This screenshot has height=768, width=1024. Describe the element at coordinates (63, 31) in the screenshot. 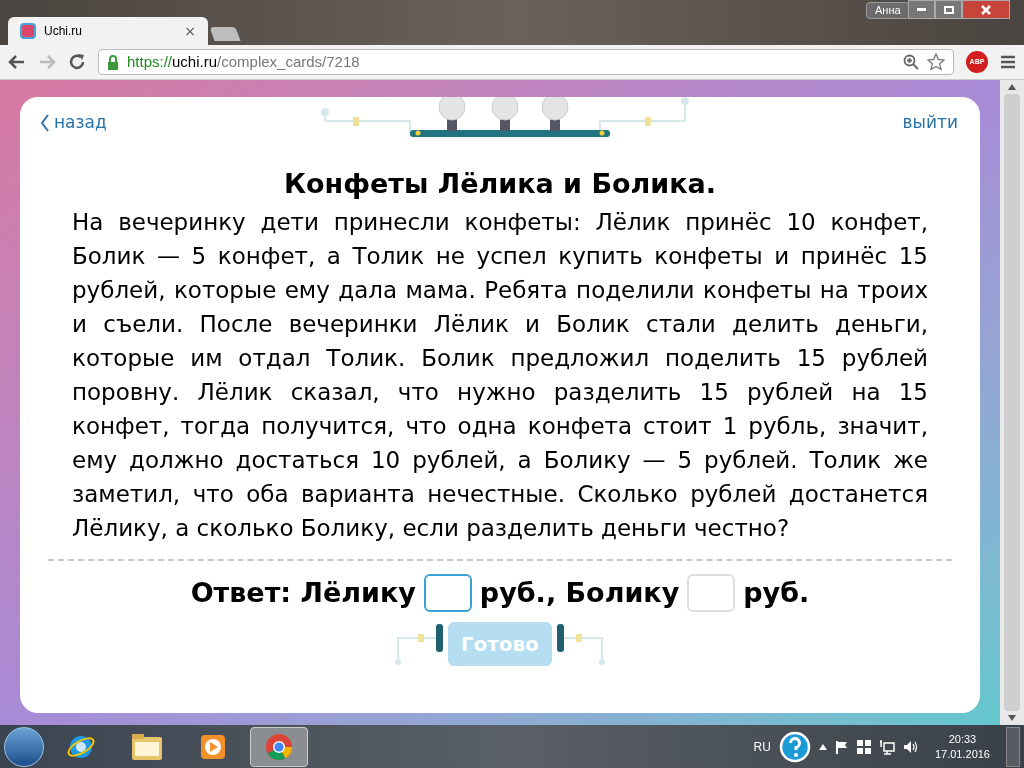

I see `tab-title: Uchi.ru` at that location.